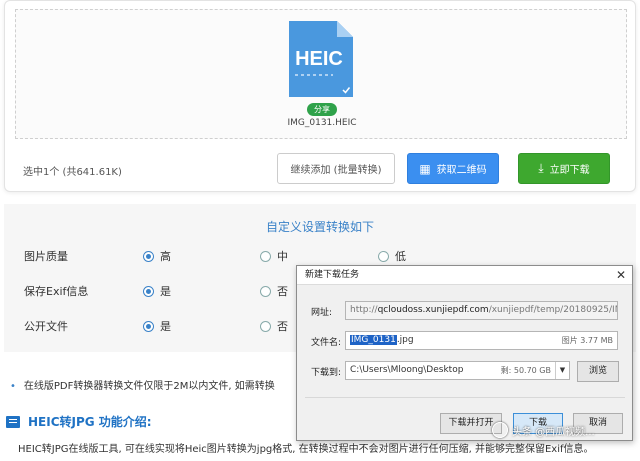 This screenshot has width=640, height=461. Describe the element at coordinates (500, 430) in the screenshot. I see `watermark-logo-icon` at that location.